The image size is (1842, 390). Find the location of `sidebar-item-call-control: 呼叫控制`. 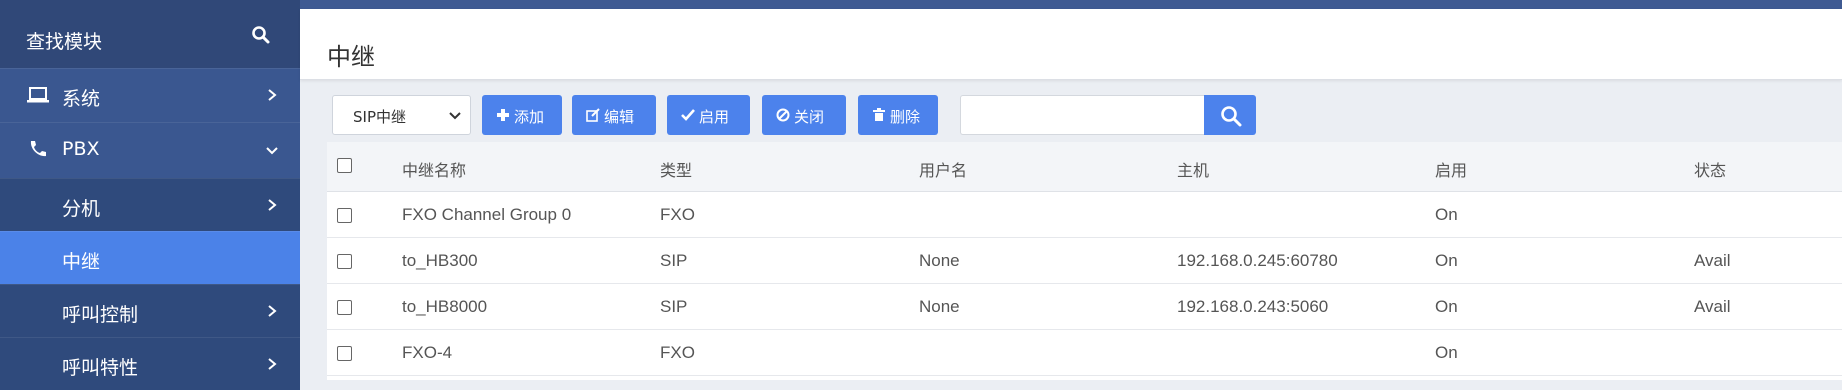

sidebar-item-call-control: 呼叫控制 is located at coordinates (150, 310).